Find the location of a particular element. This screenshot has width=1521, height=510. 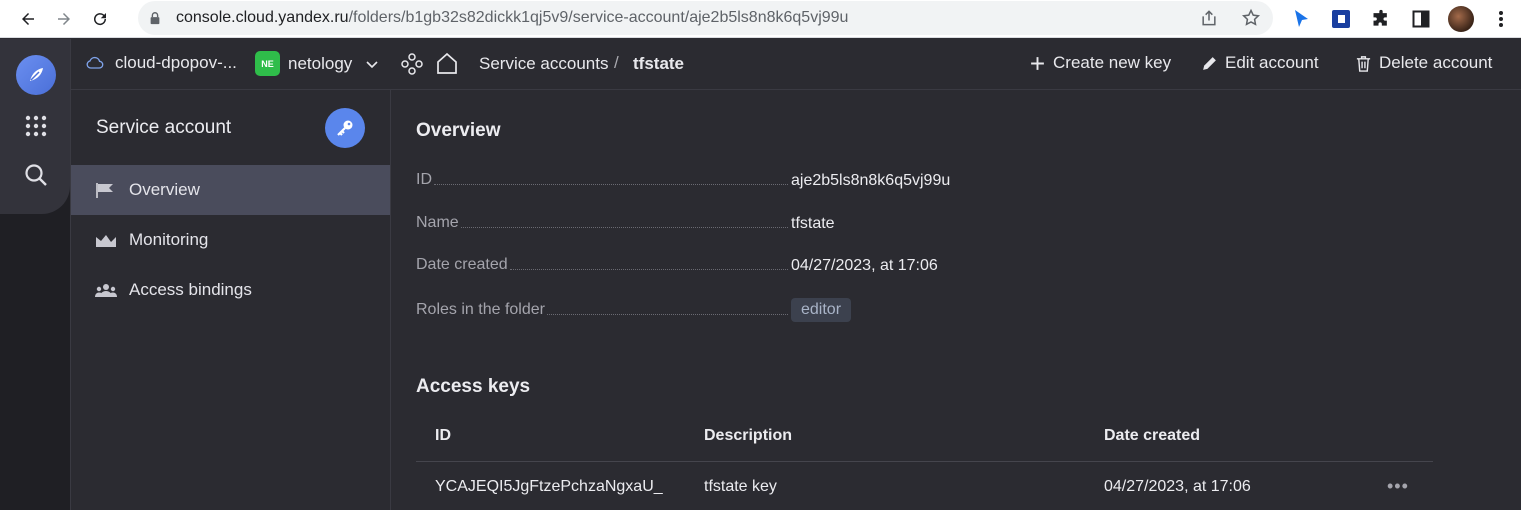

access-keys-title: Access keys is located at coordinates (473, 386).